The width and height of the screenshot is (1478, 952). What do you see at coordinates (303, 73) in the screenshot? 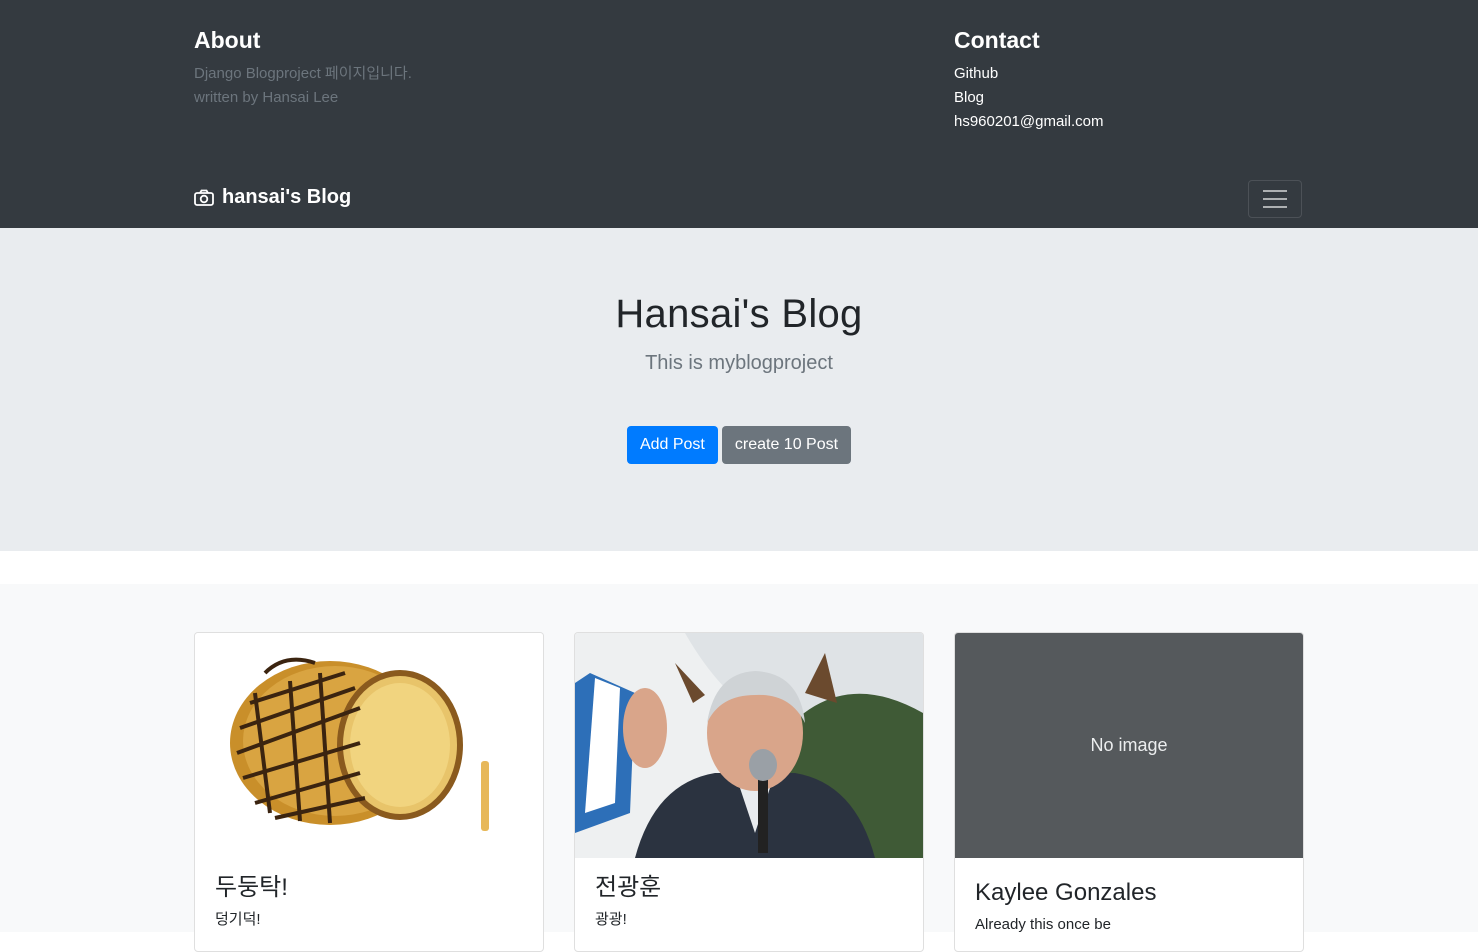
I see `about-description: Django Blogproject 페이지입니다.` at bounding box center [303, 73].